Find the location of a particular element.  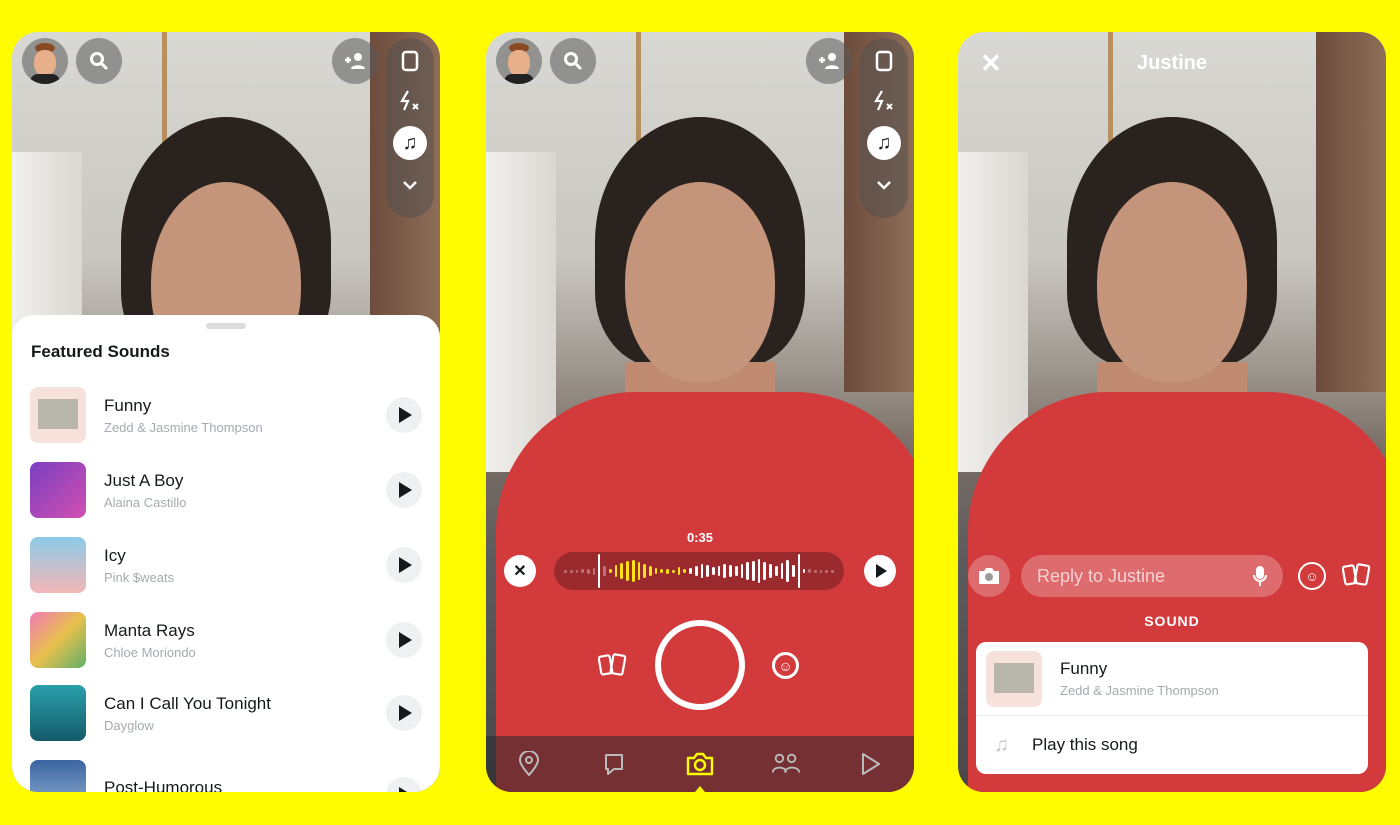

friends-icon is located at coordinates (786, 764).